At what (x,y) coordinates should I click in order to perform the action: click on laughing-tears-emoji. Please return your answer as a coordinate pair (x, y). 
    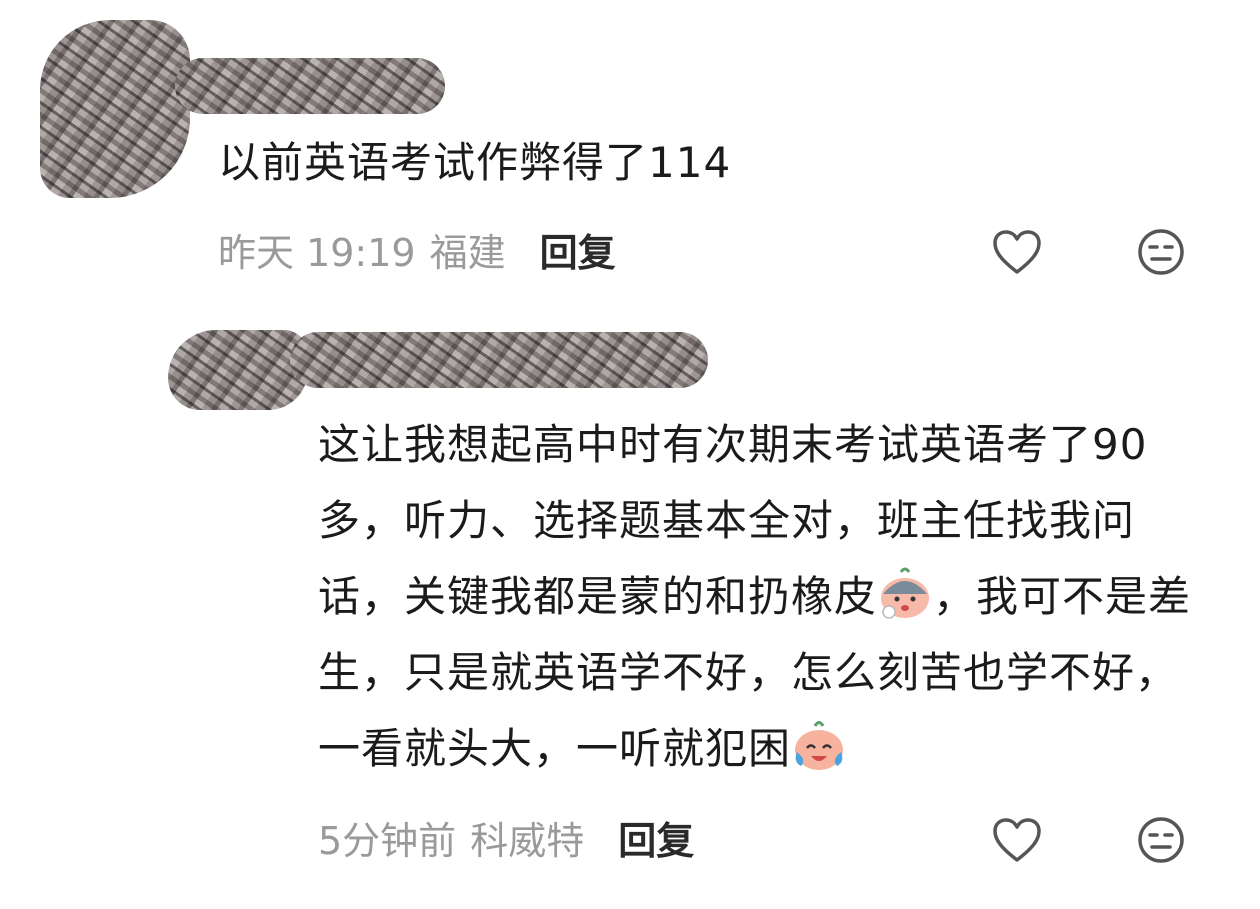
    Looking at the image, I should click on (819, 746).